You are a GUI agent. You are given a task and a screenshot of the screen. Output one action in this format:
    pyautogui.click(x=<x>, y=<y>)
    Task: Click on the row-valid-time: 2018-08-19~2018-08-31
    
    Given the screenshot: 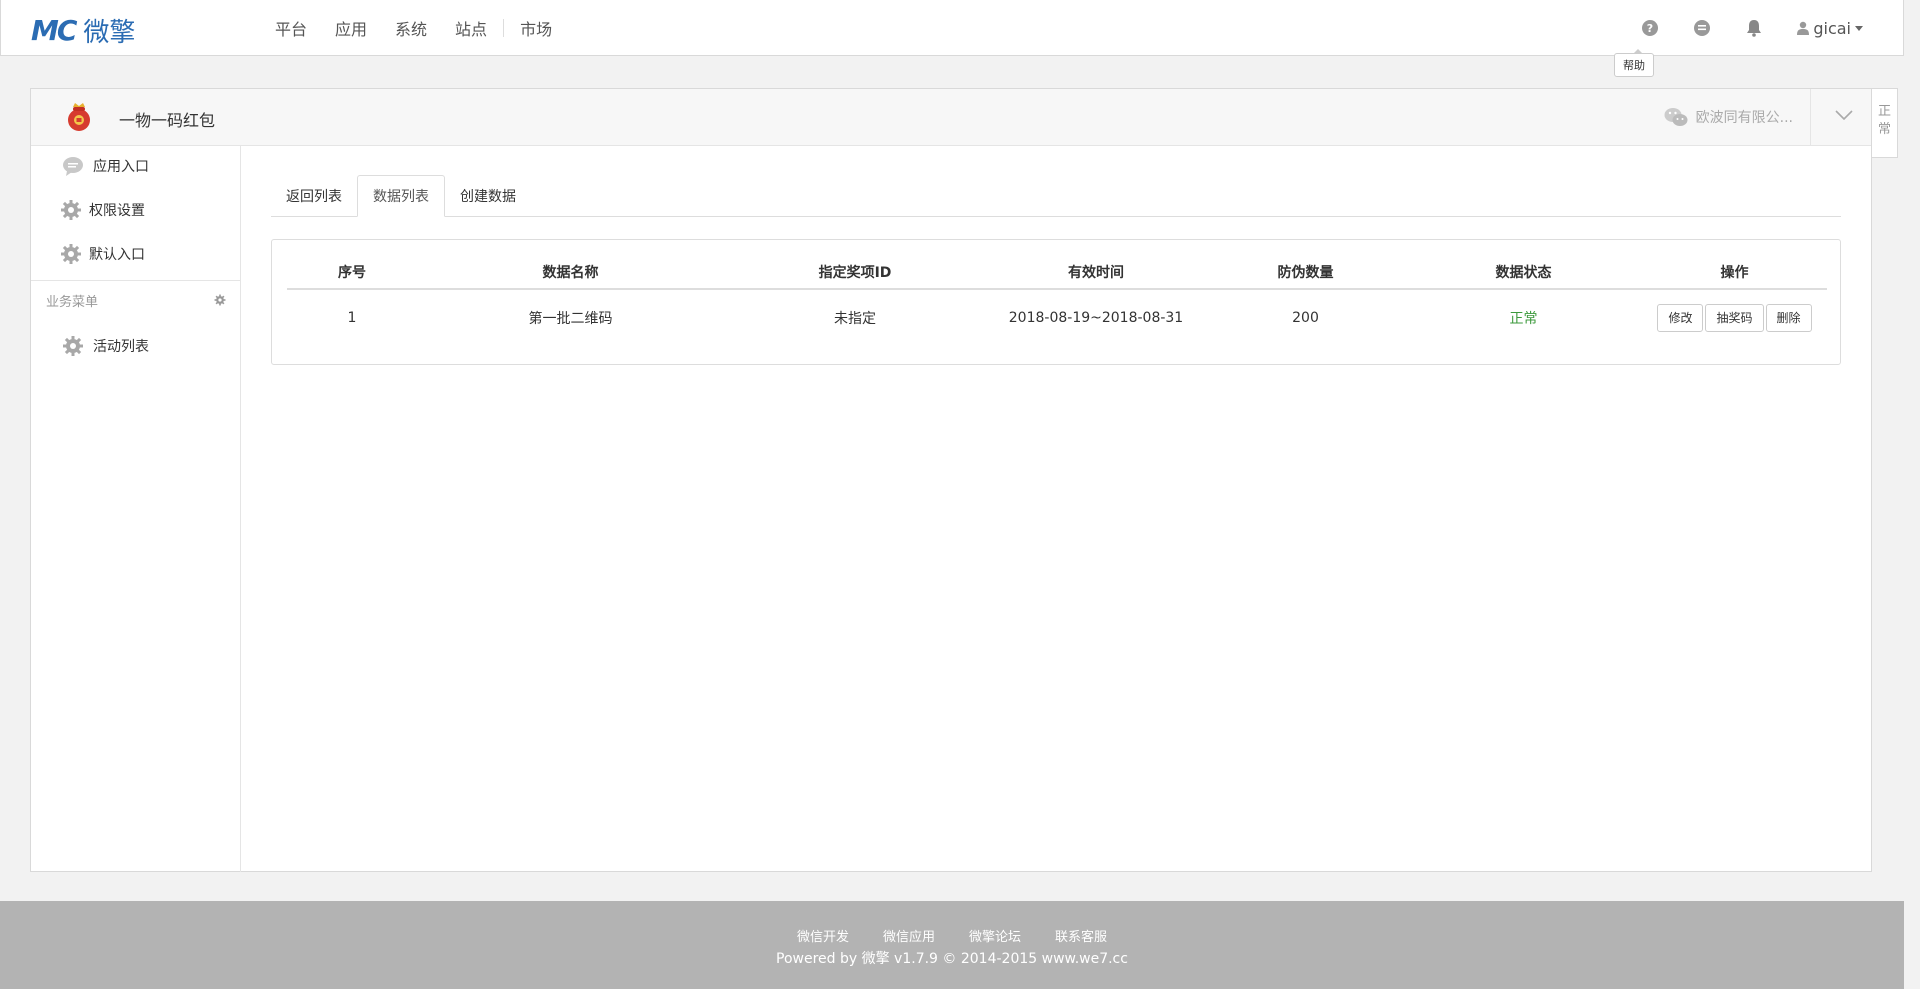 What is the action you would take?
    pyautogui.click(x=1096, y=318)
    